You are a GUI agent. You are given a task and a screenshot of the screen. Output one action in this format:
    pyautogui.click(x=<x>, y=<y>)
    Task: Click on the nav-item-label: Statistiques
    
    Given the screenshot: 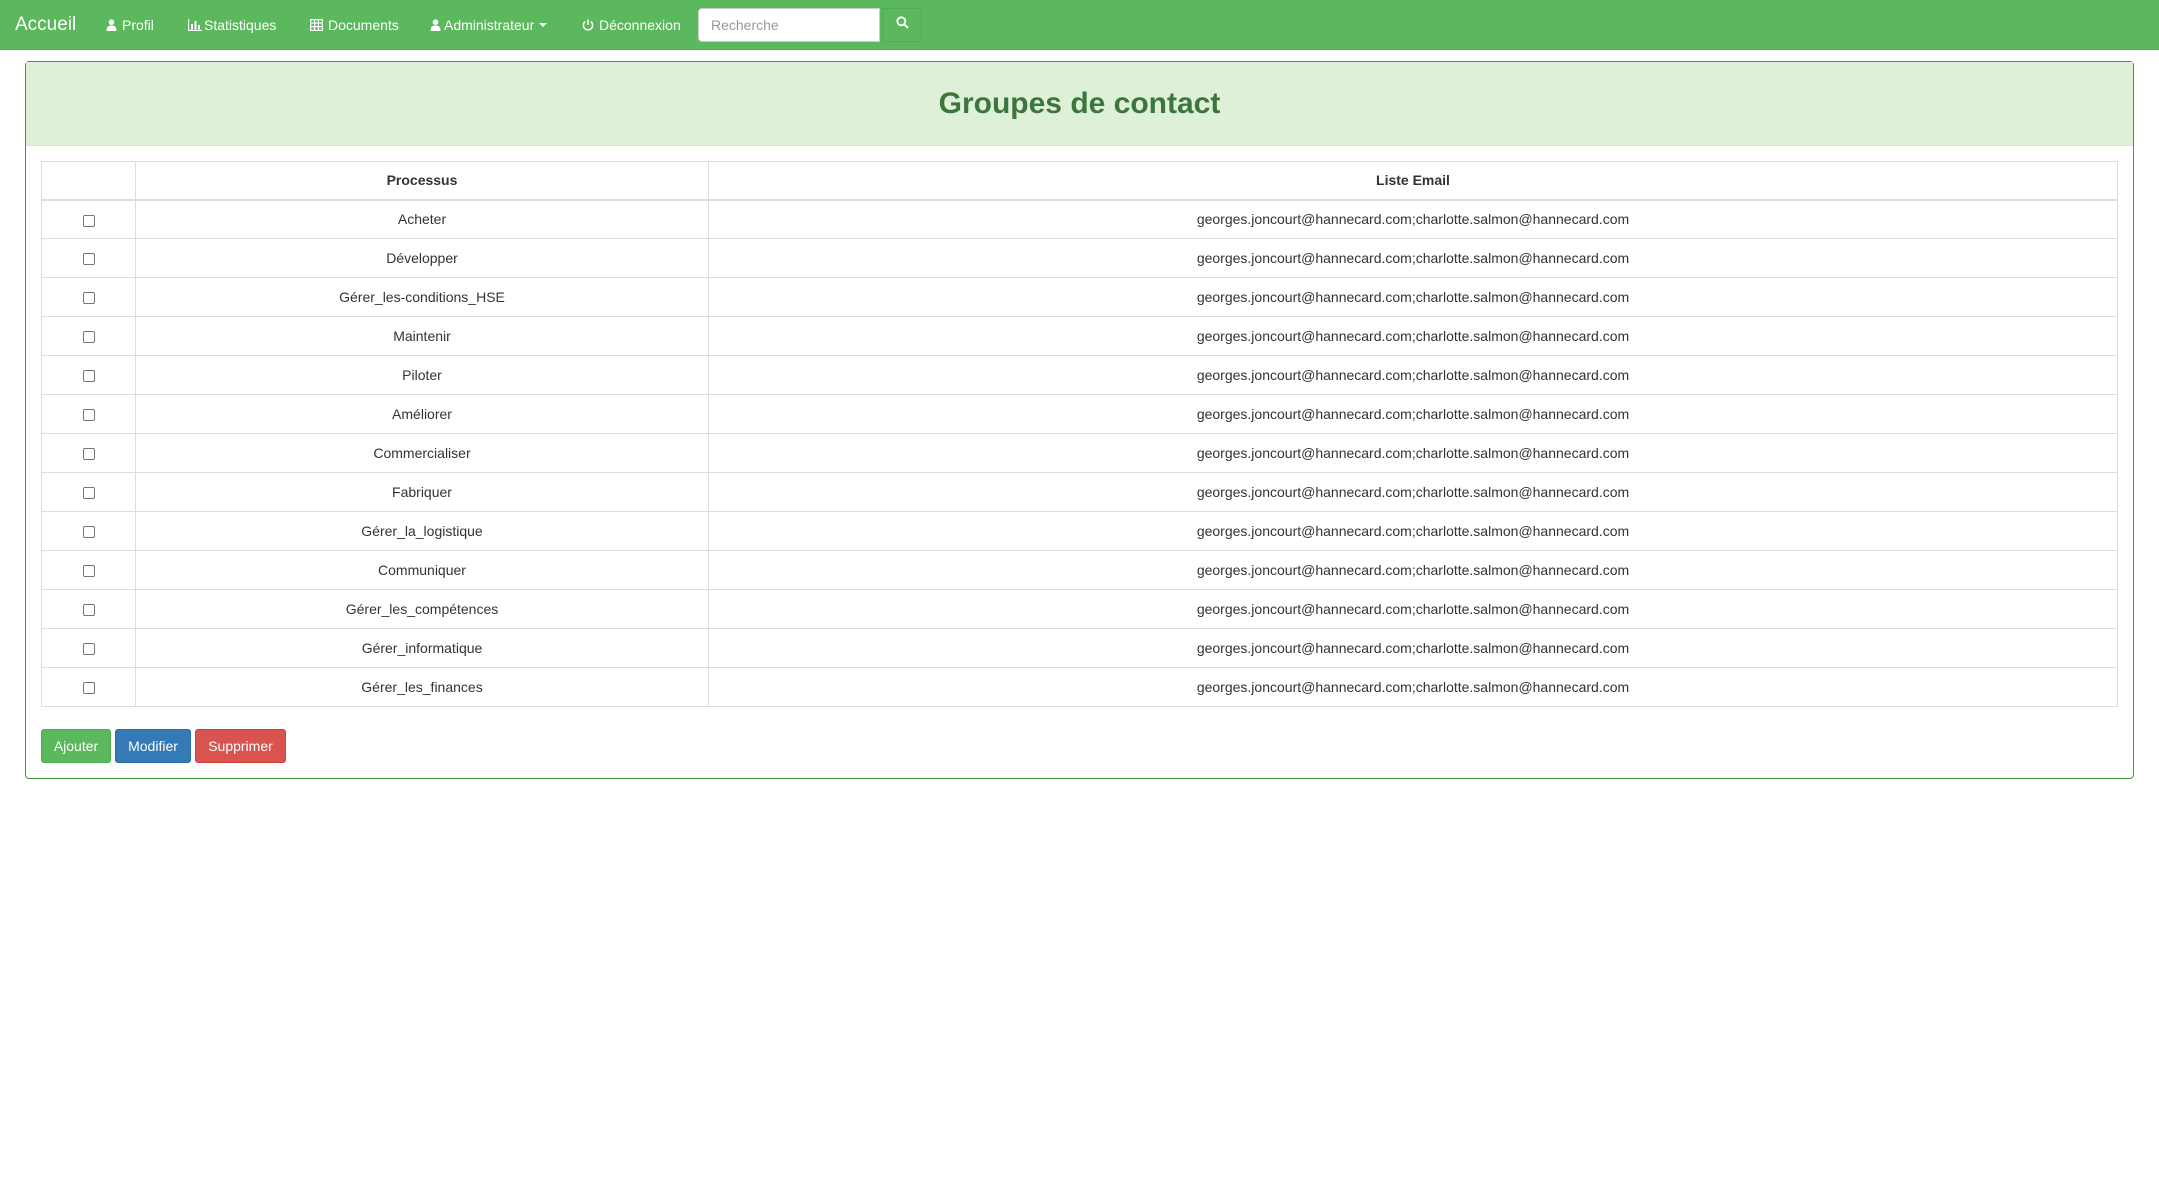 What is the action you would take?
    pyautogui.click(x=240, y=25)
    